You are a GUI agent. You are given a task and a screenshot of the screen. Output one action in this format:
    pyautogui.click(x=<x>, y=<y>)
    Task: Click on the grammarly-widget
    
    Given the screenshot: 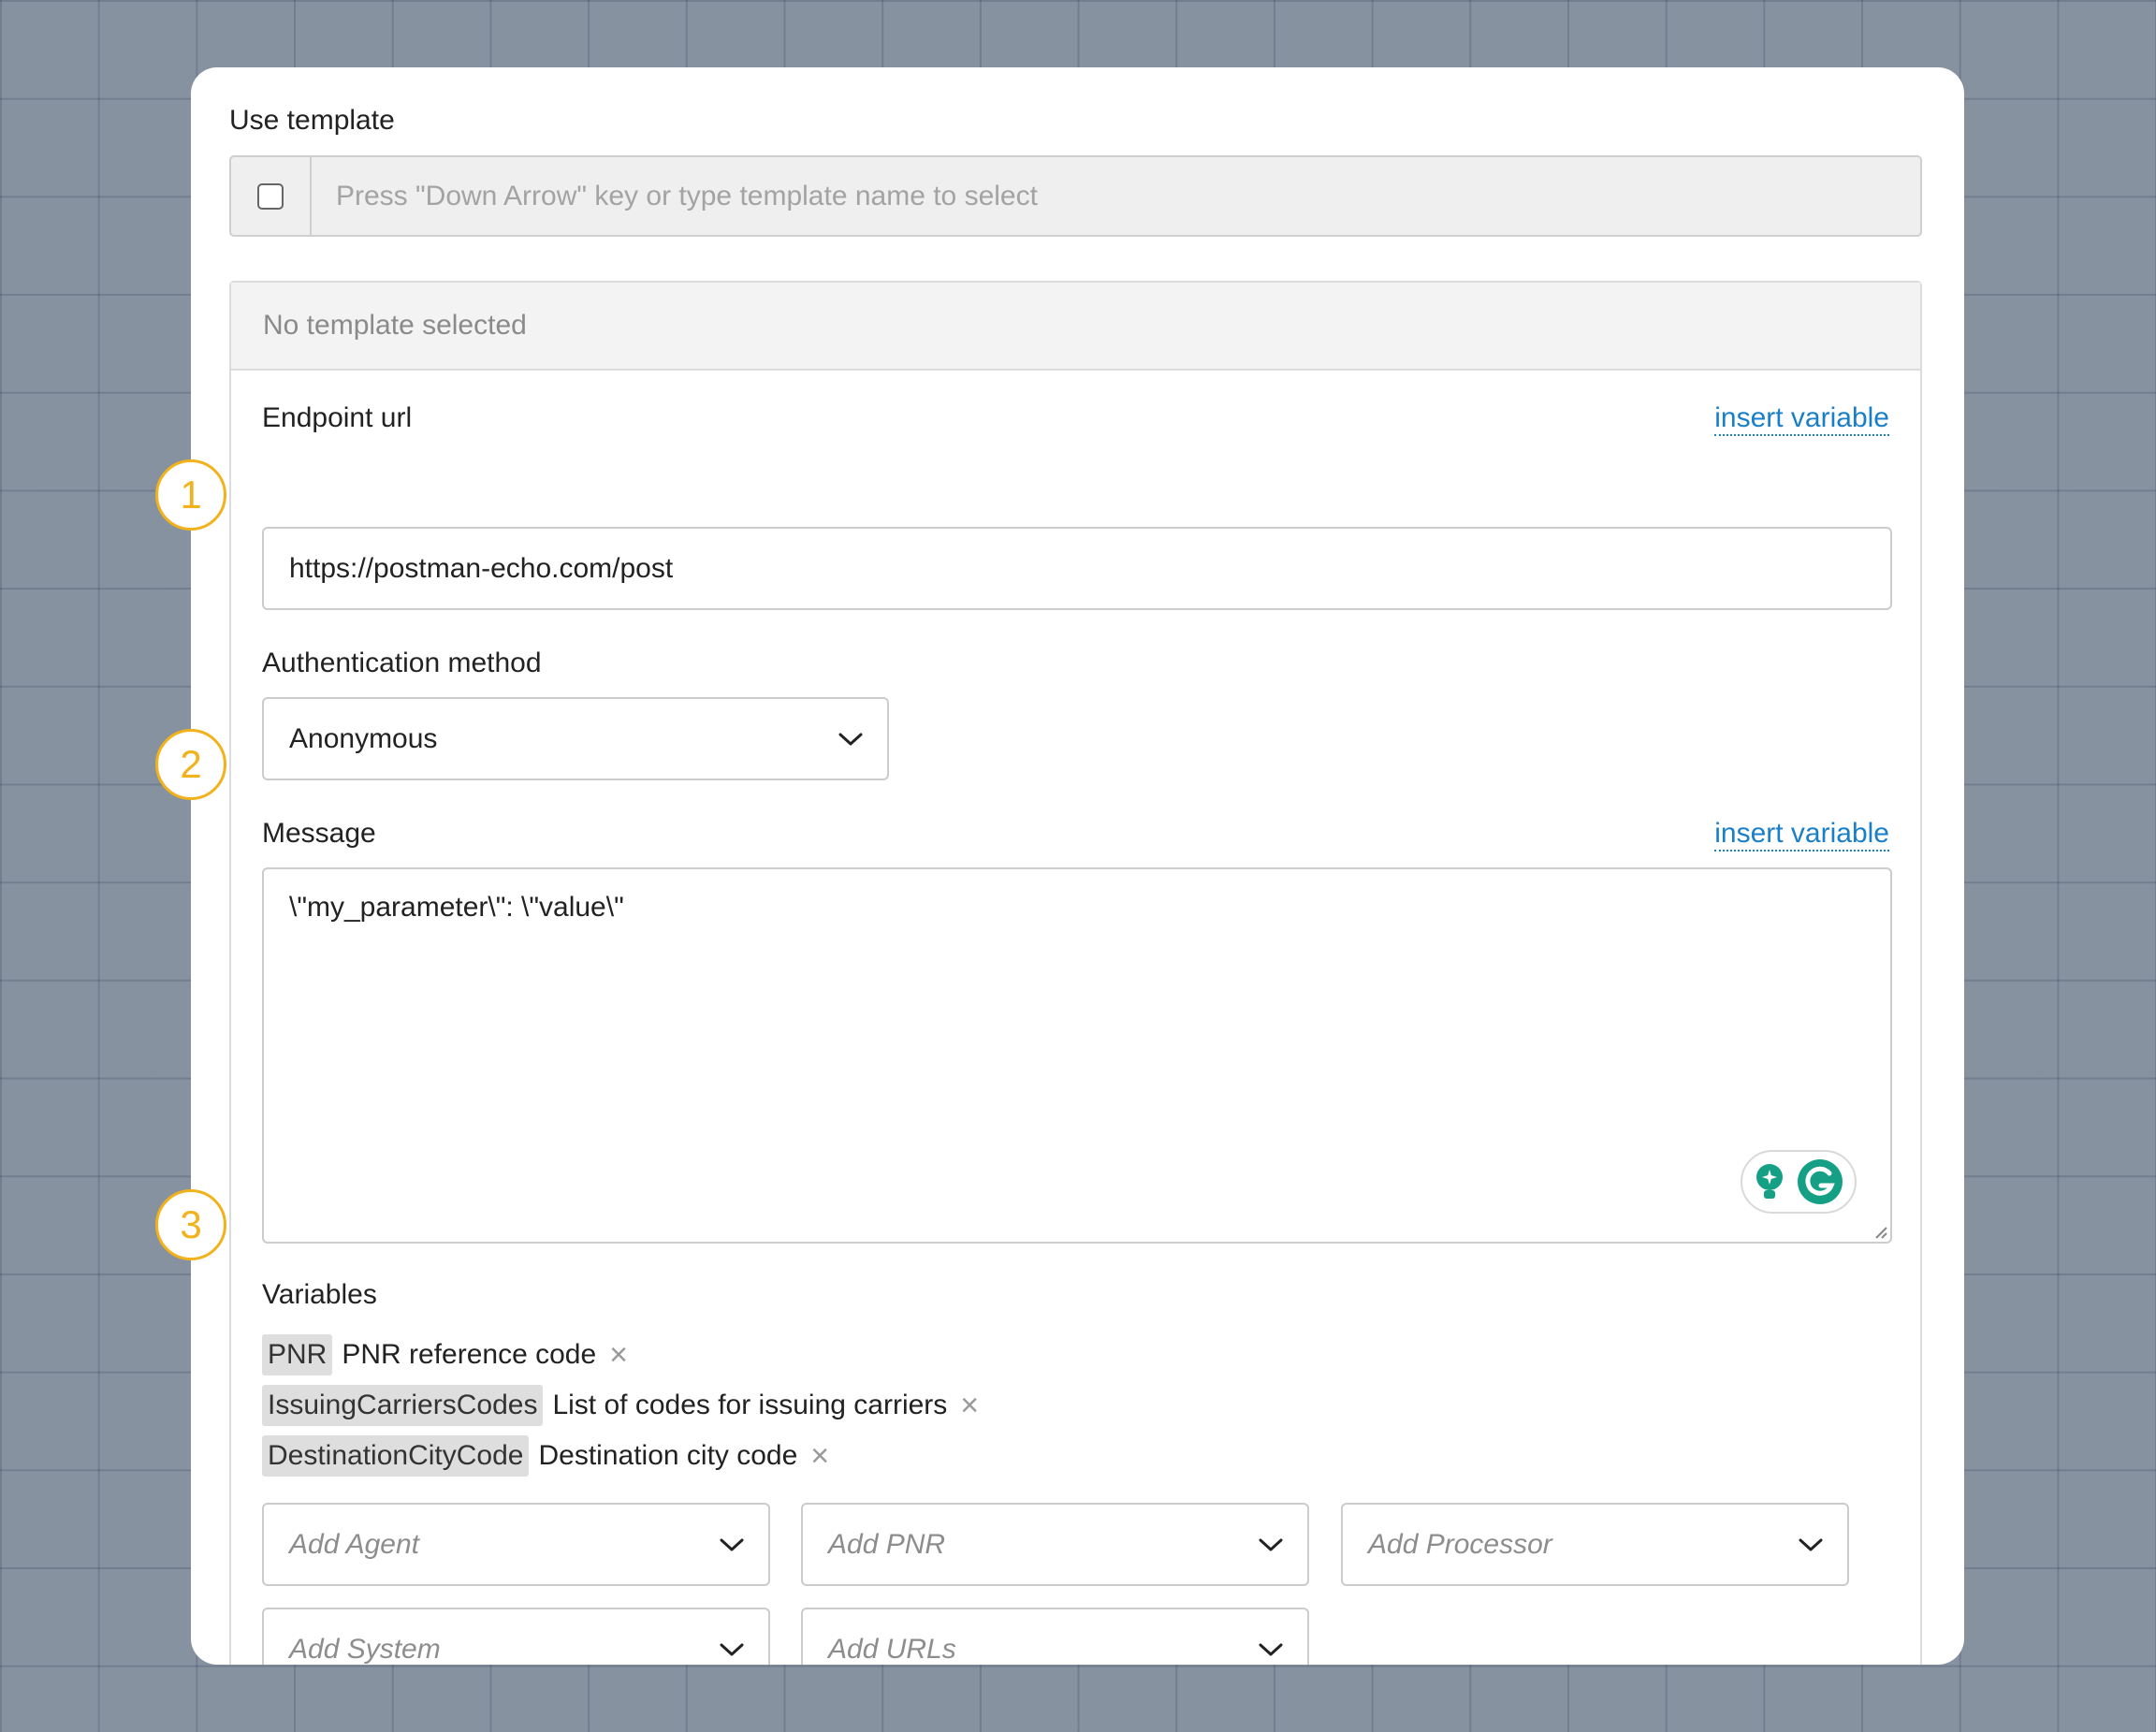 What is the action you would take?
    pyautogui.click(x=1799, y=1182)
    